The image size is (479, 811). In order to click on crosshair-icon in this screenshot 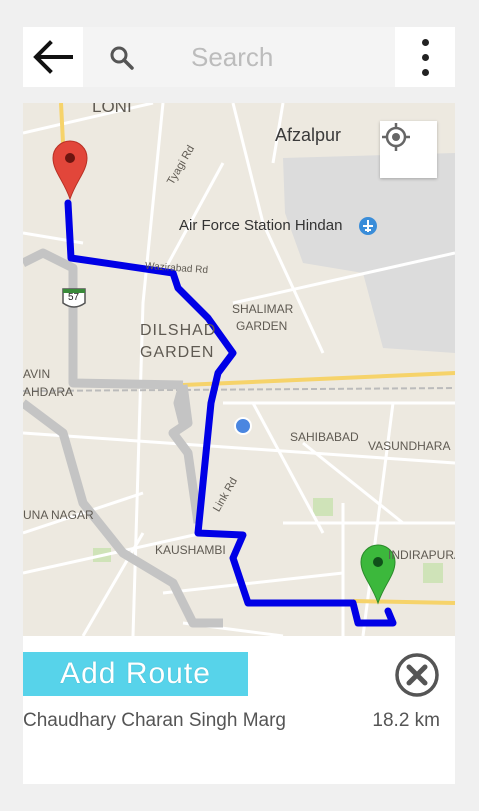, I will do `click(396, 137)`.